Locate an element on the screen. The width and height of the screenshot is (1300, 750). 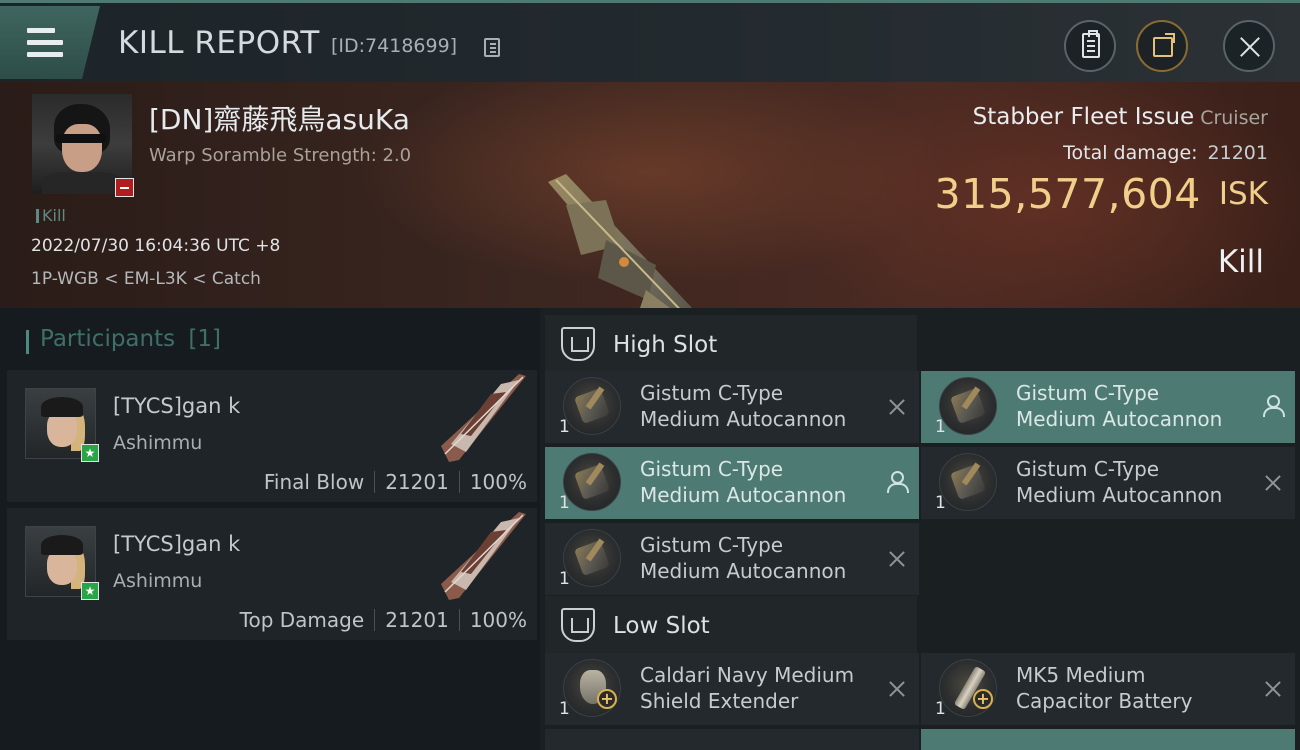
menu-button is located at coordinates (50, 42).